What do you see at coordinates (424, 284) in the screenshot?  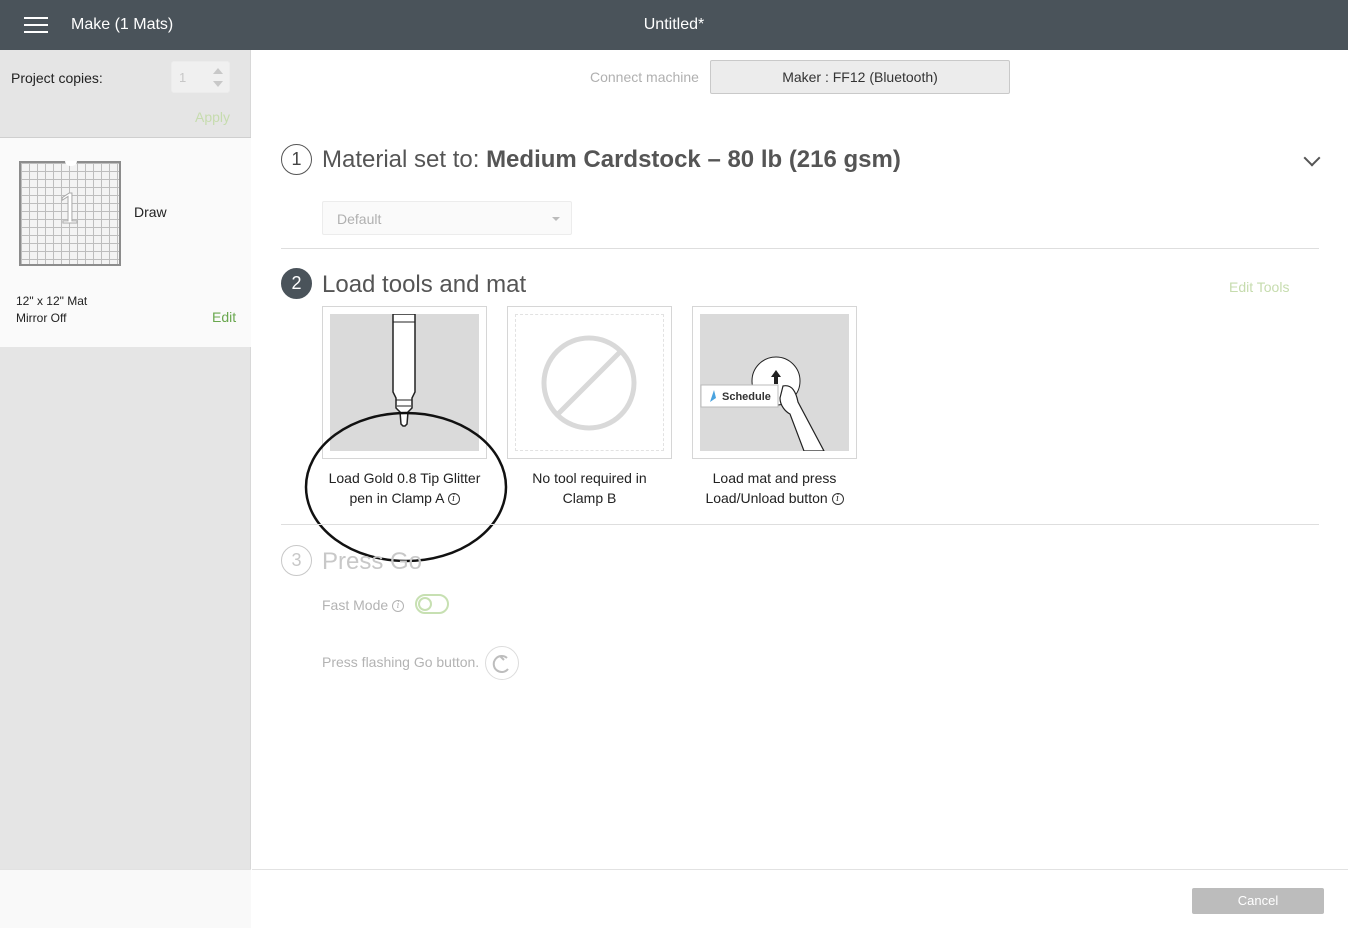 I see `load-tools-heading: Load tools and mat` at bounding box center [424, 284].